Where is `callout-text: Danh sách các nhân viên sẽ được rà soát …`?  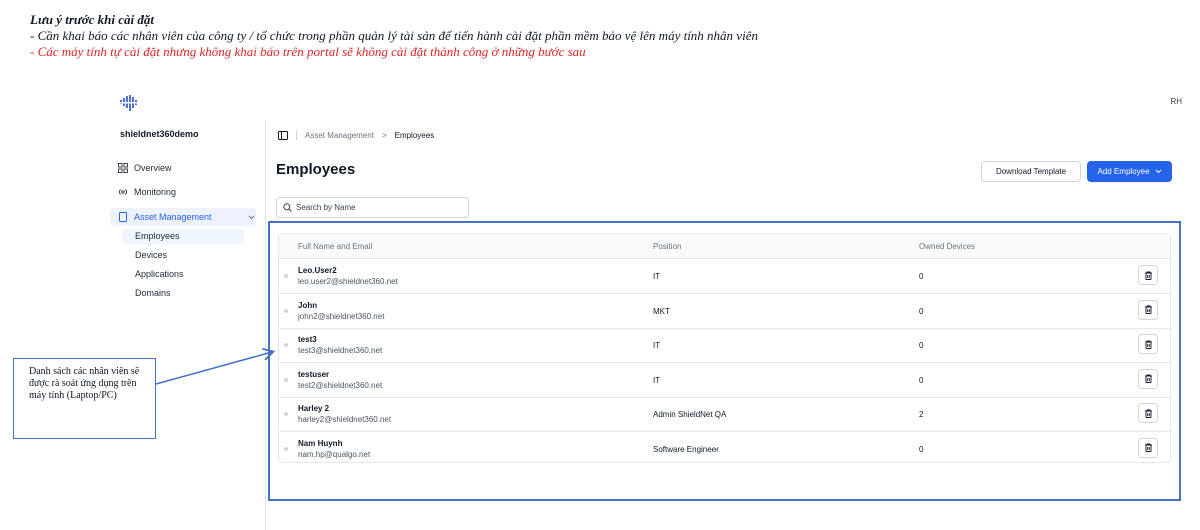 callout-text: Danh sách các nhân viên sẽ được rà soát … is located at coordinates (84, 383).